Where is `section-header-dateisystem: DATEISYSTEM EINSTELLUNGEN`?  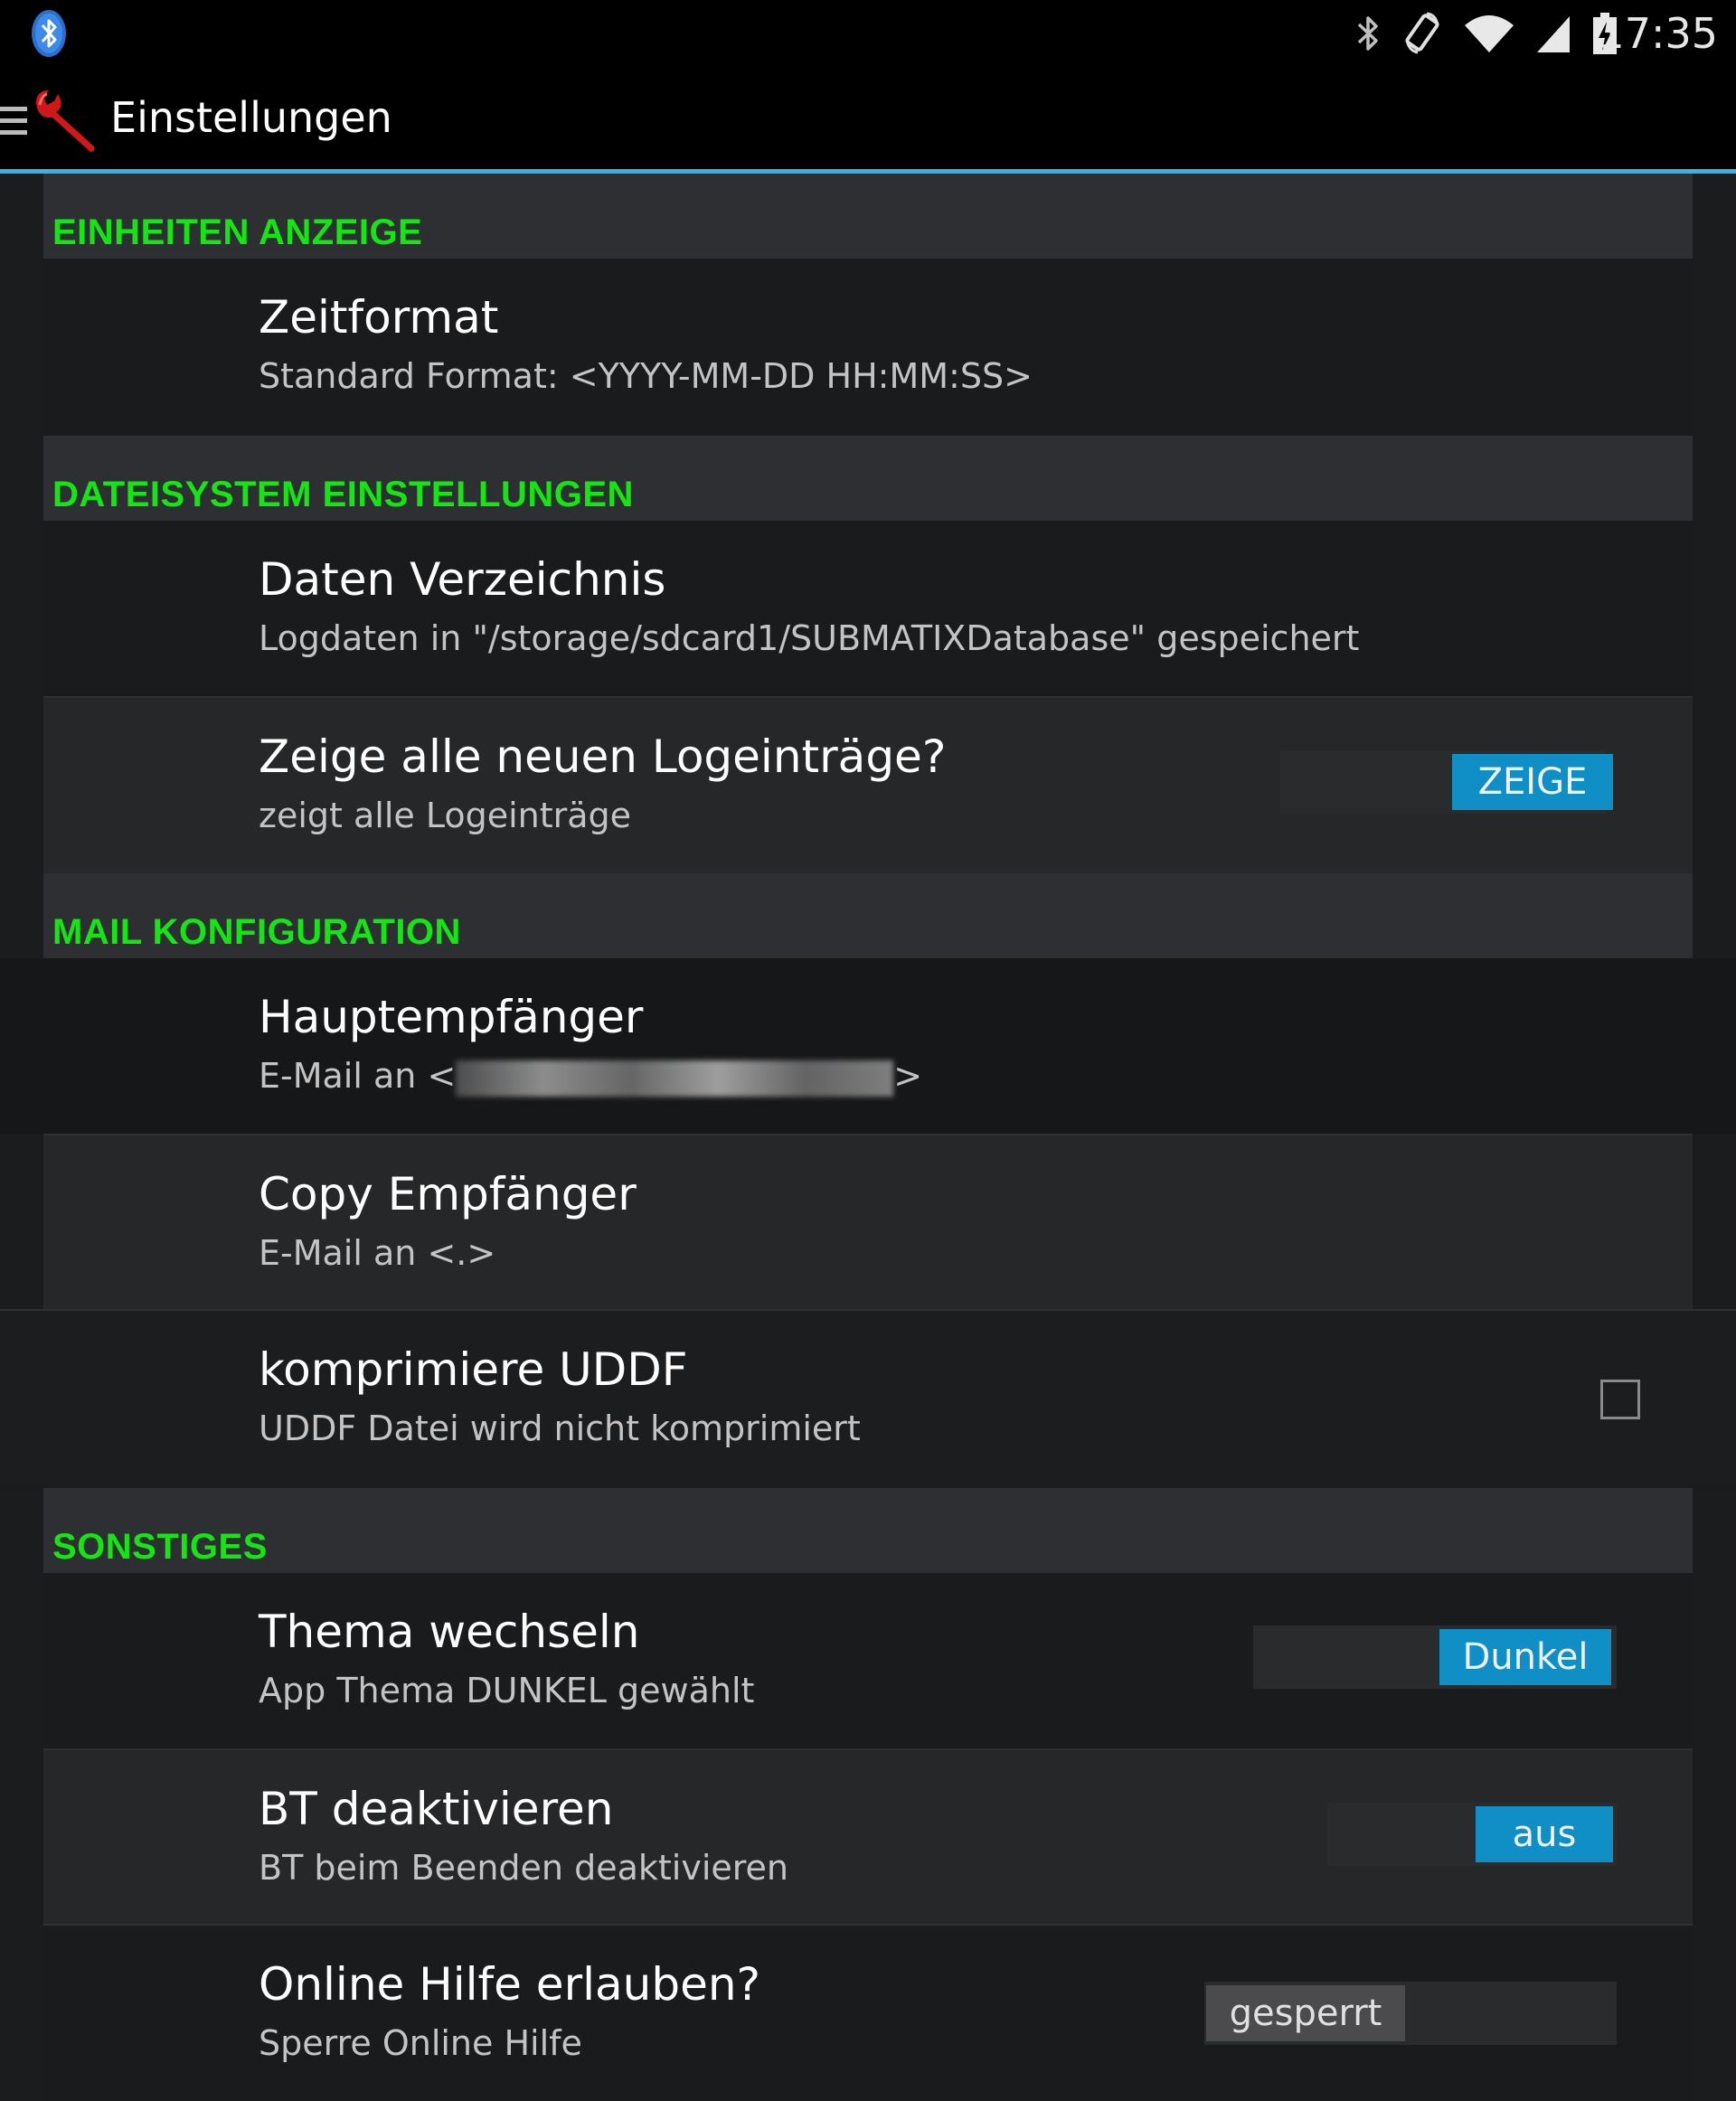
section-header-dateisystem: DATEISYSTEM EINSTELLUNGEN is located at coordinates (868, 479).